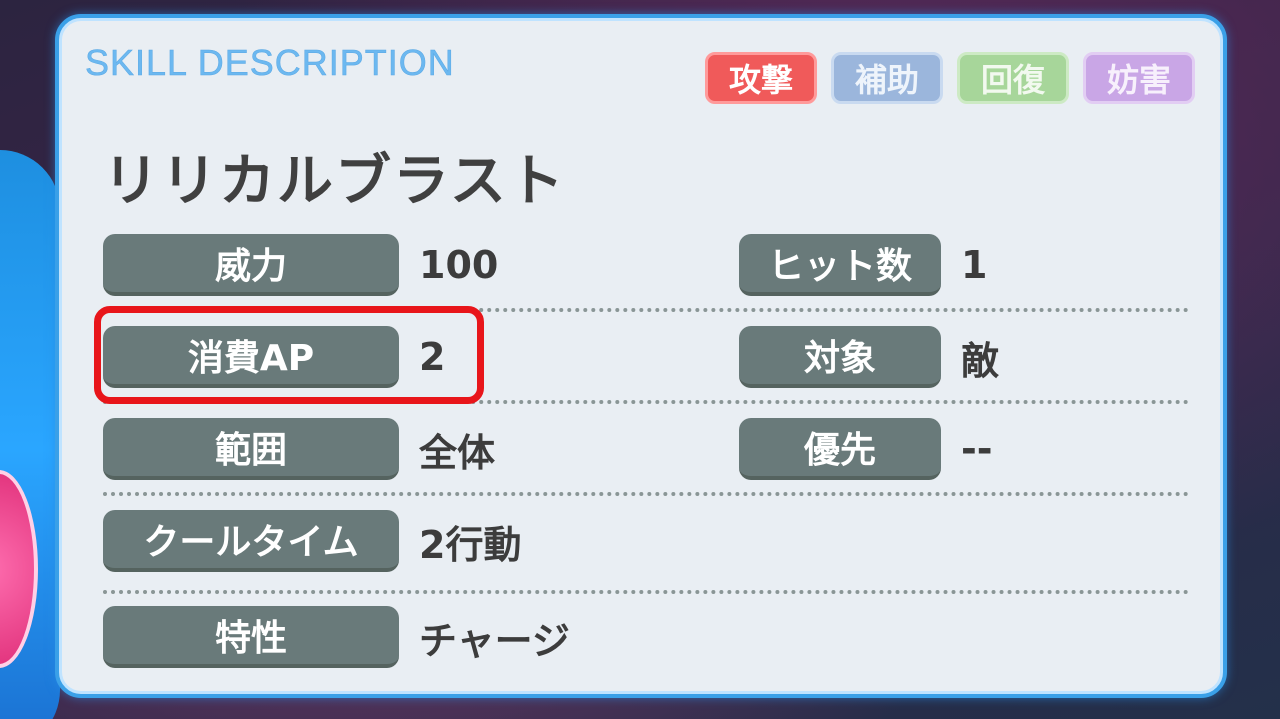 The height and width of the screenshot is (719, 1280). What do you see at coordinates (1013, 78) in the screenshot?
I see `tag-heal: 回復` at bounding box center [1013, 78].